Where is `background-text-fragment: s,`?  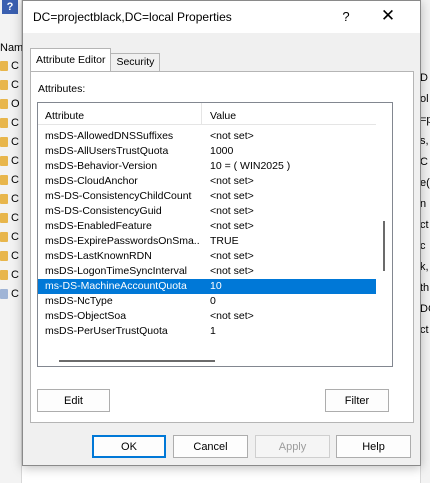 background-text-fragment: s, is located at coordinates (424, 141).